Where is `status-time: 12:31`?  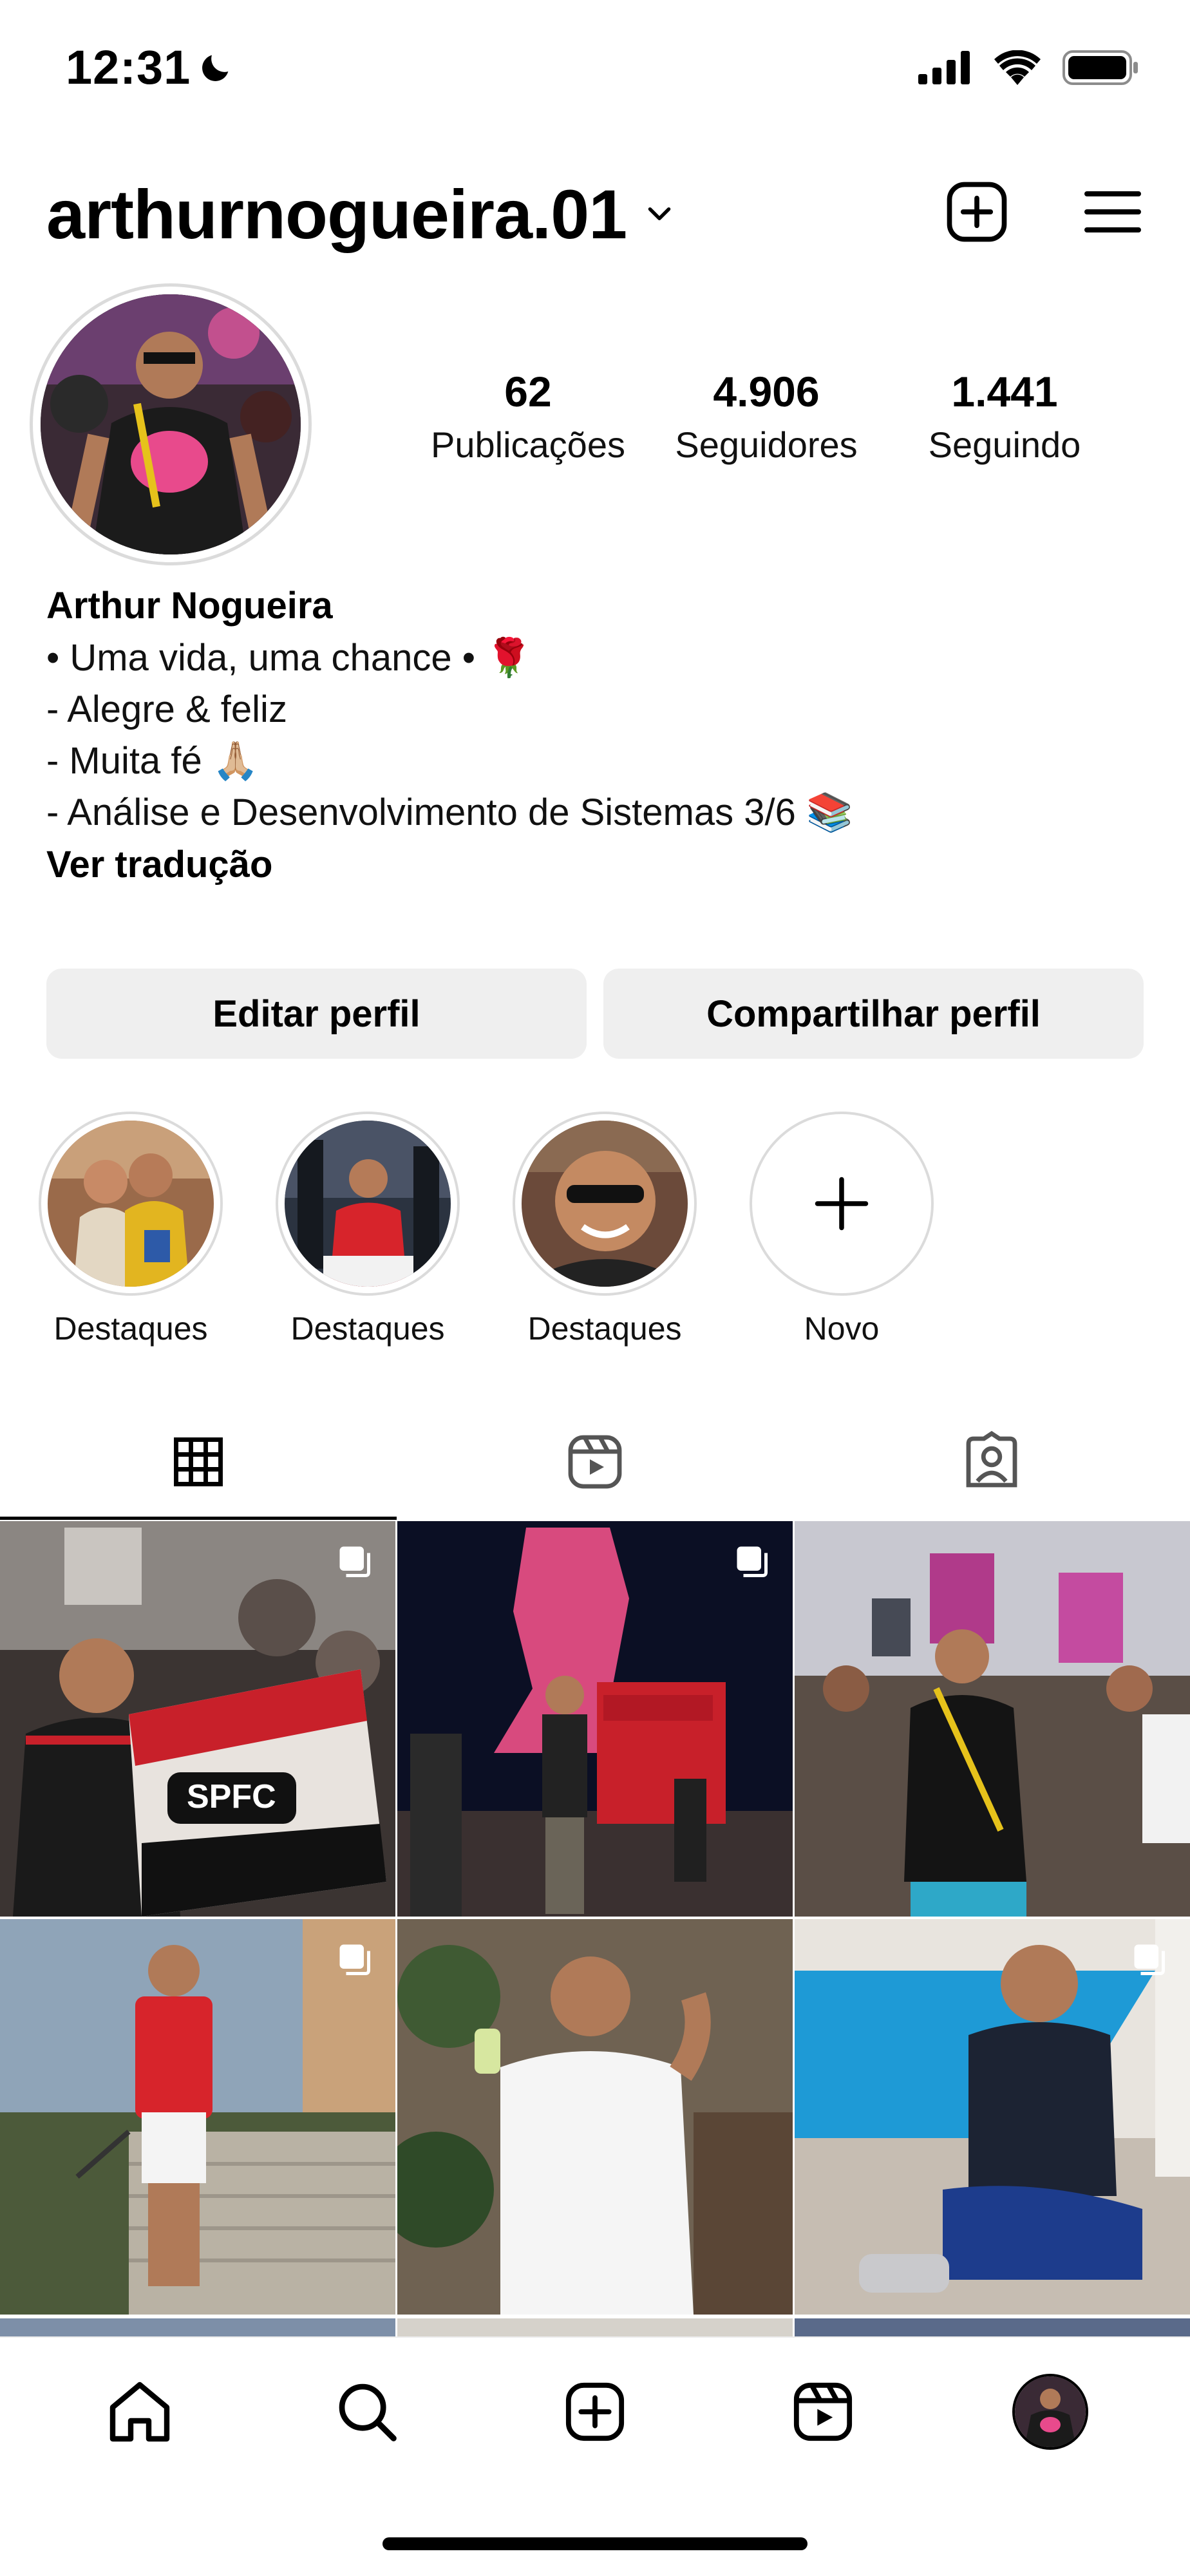 status-time: 12:31 is located at coordinates (150, 67).